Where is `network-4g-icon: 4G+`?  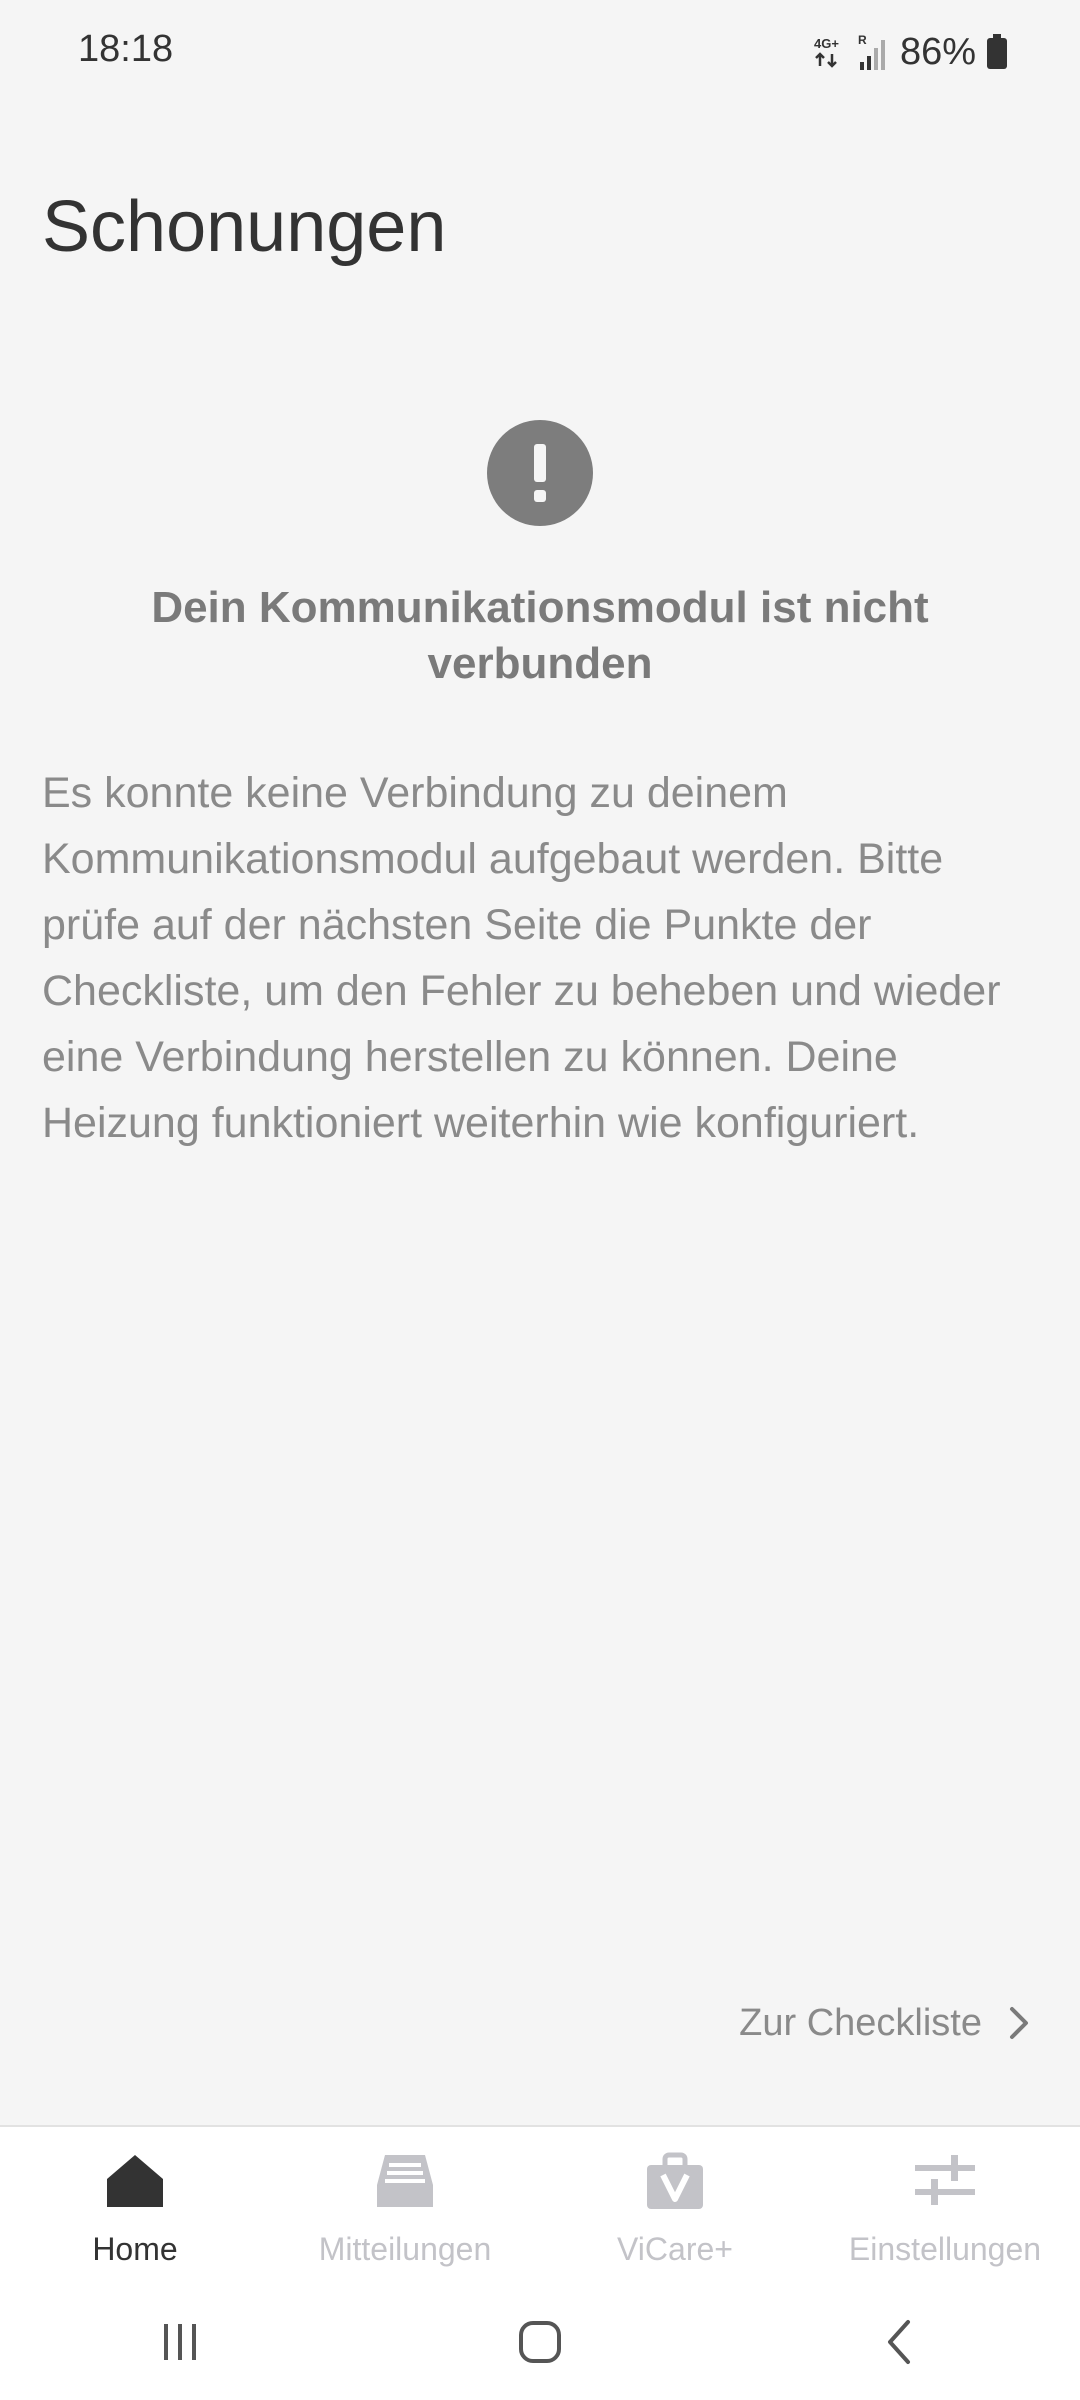
network-4g-icon: 4G+ is located at coordinates (826, 52).